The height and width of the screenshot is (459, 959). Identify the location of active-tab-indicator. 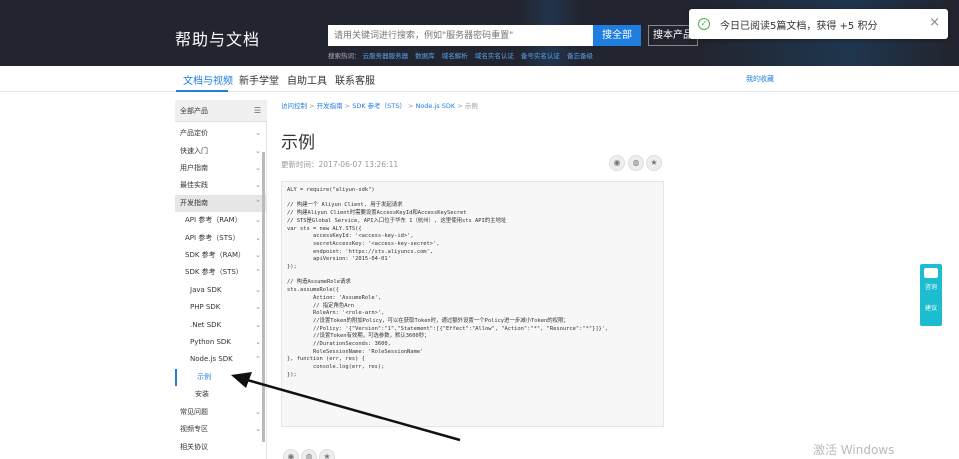
(202, 91).